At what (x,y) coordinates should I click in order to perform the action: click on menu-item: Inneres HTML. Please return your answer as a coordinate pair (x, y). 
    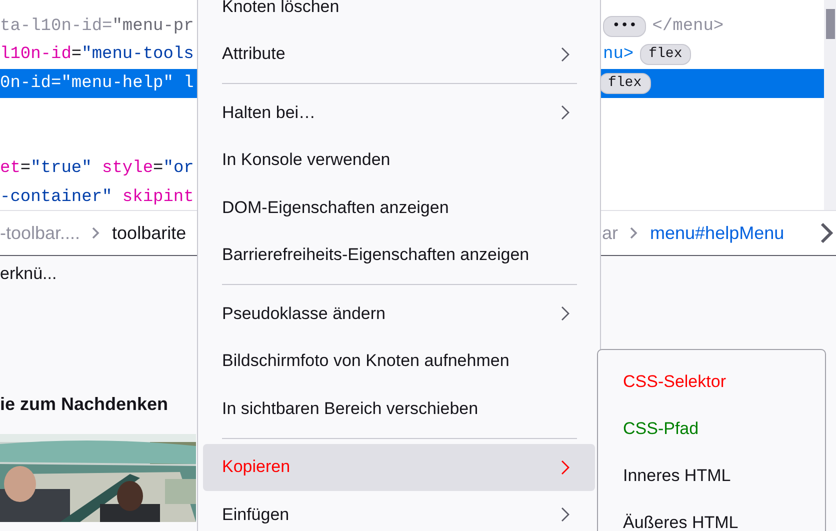
    Looking at the image, I should click on (711, 475).